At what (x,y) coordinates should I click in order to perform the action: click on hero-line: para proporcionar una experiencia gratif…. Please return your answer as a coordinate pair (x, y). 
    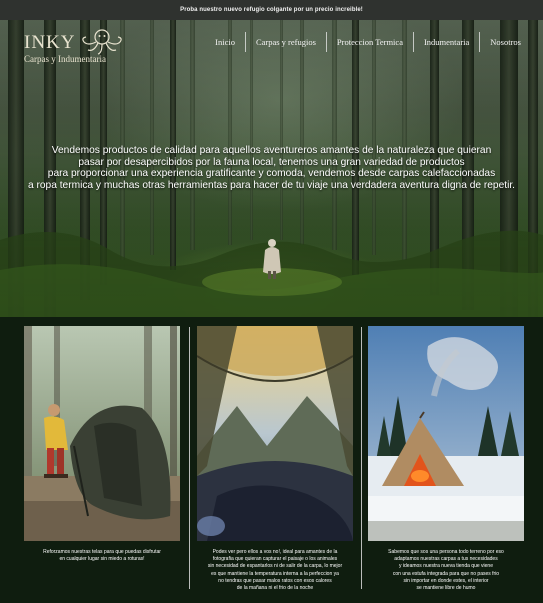
    Looking at the image, I should click on (271, 173).